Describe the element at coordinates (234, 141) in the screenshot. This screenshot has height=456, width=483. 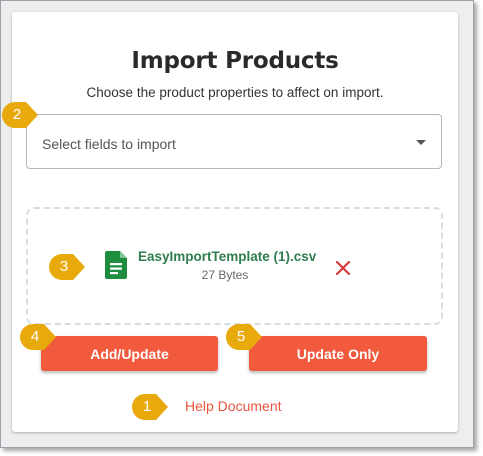
I see `fields-select: Select fields to import` at that location.